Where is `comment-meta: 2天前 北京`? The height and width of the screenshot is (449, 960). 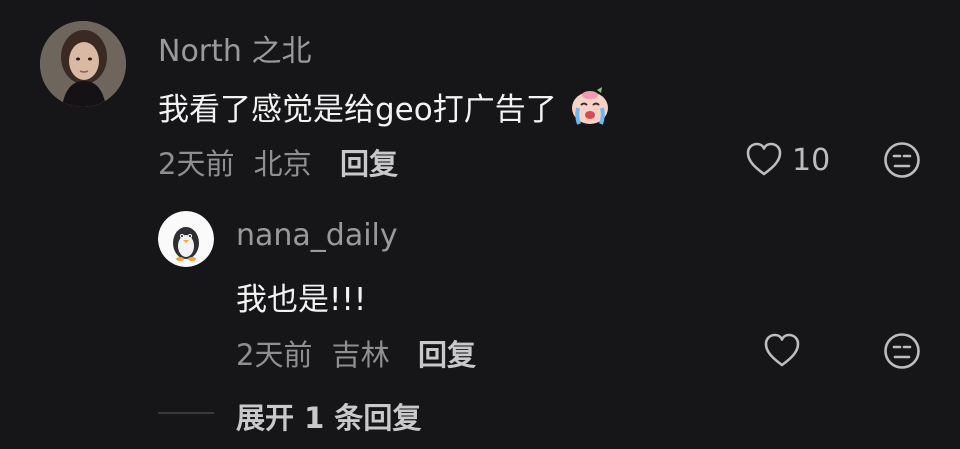
comment-meta: 2天前 北京 is located at coordinates (235, 162).